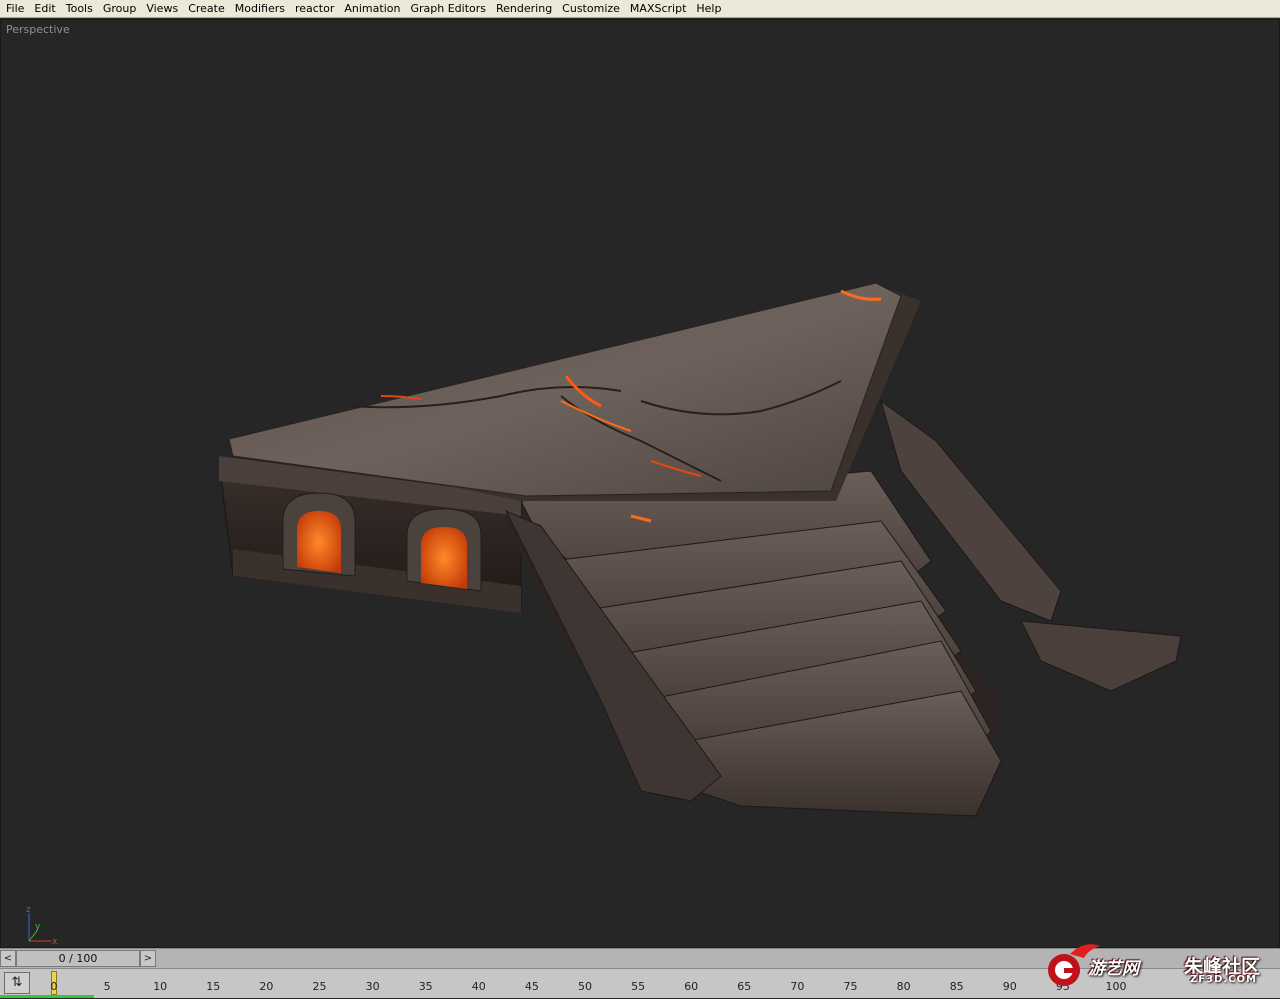 The image size is (1280, 999). I want to click on timeline-tick-label: 5, so click(107, 986).